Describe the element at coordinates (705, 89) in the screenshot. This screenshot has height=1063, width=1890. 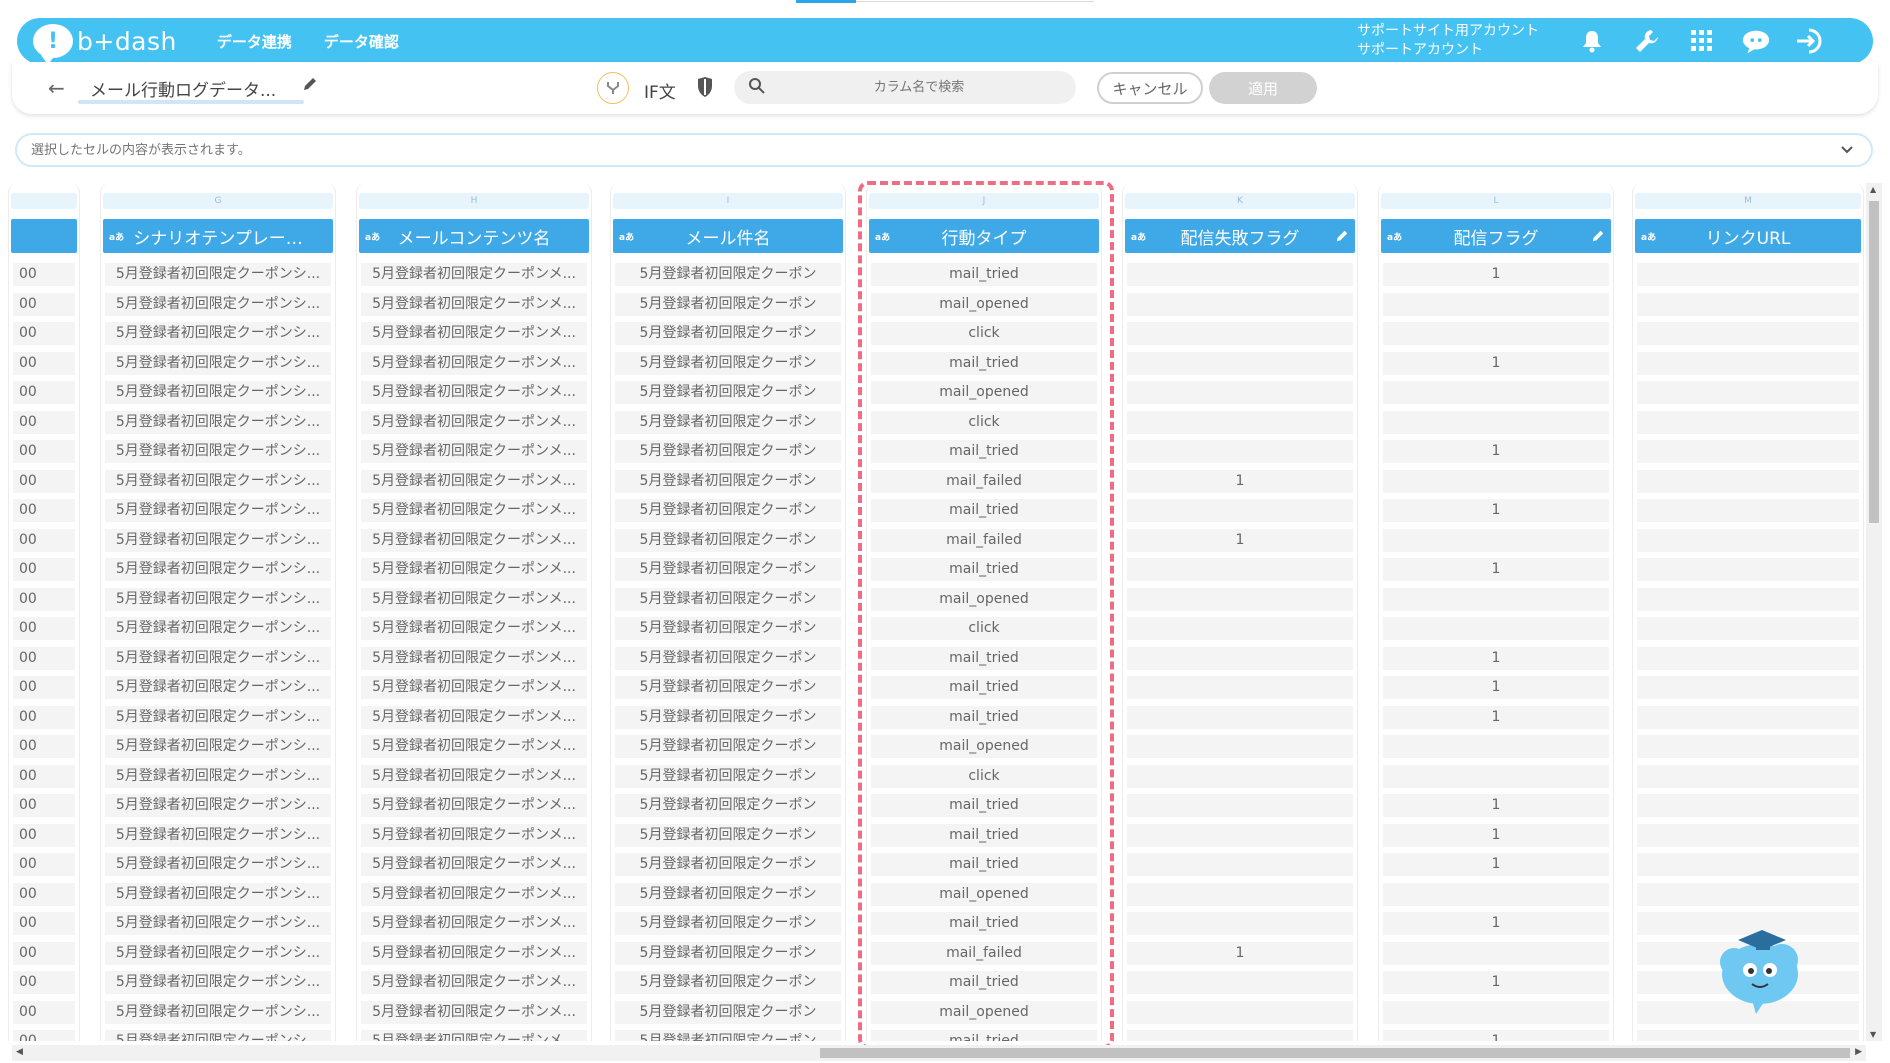
I see `shield-icon` at that location.